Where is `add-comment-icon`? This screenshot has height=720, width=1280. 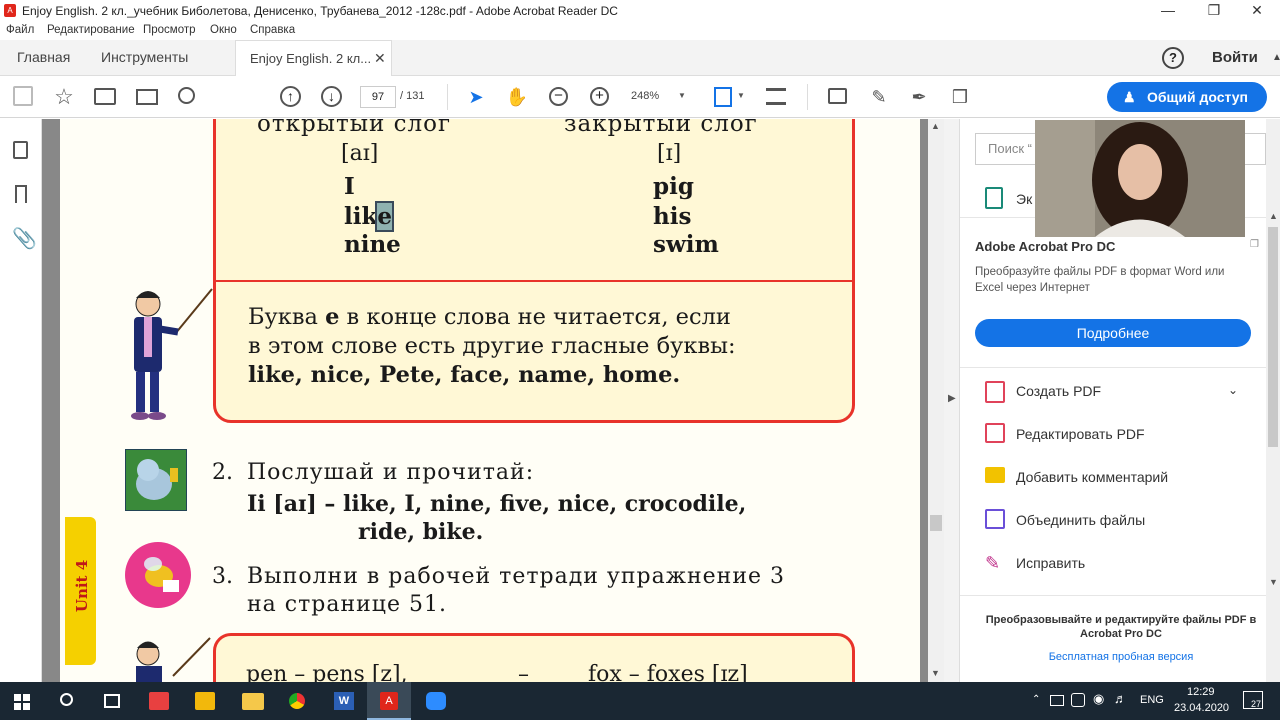 add-comment-icon is located at coordinates (995, 475).